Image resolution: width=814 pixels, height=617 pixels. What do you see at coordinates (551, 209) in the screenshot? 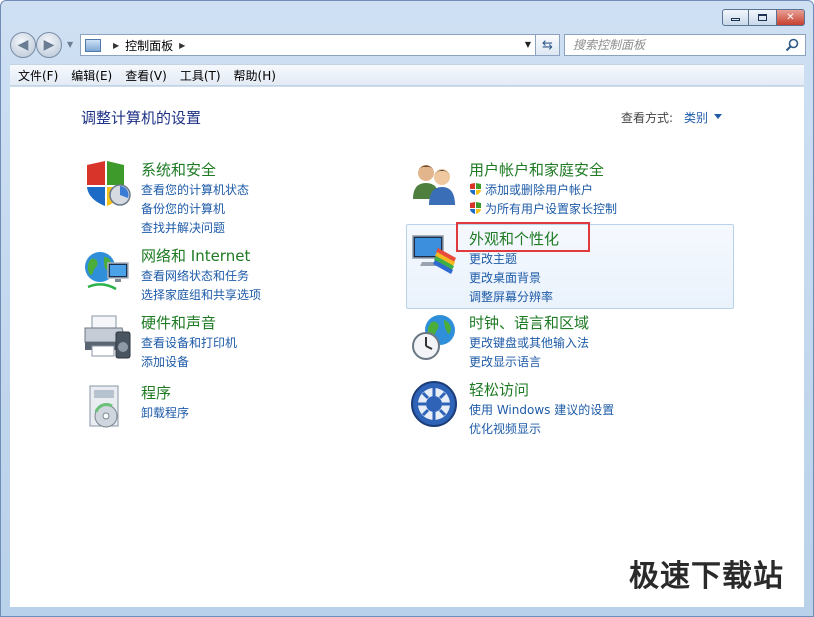
I see `link-text: 为所有用户设置家长控制` at bounding box center [551, 209].